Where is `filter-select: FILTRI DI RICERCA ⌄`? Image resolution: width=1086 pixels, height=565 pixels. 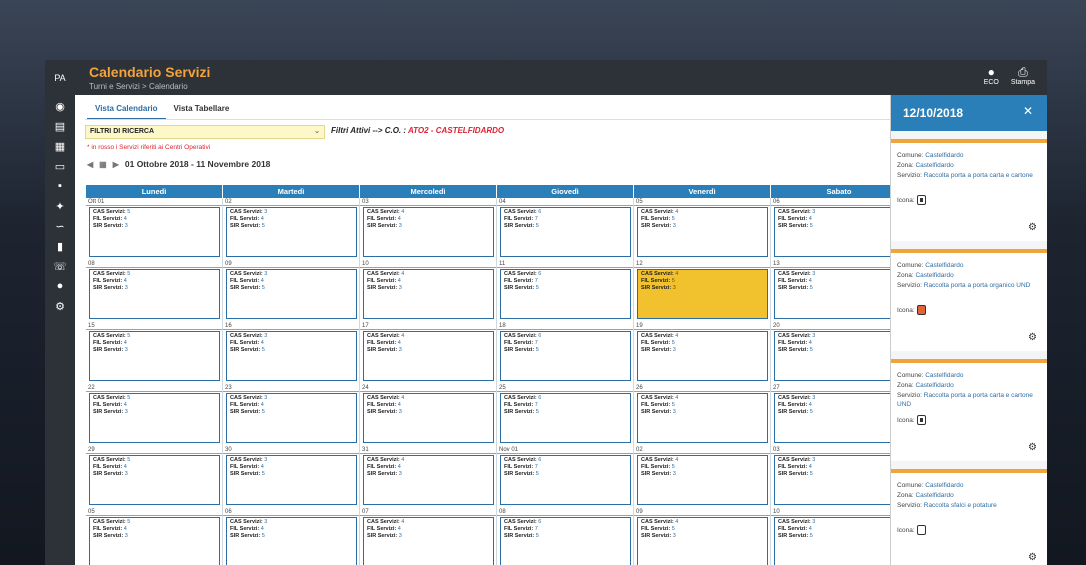
filter-select: FILTRI DI RICERCA ⌄ is located at coordinates (205, 132).